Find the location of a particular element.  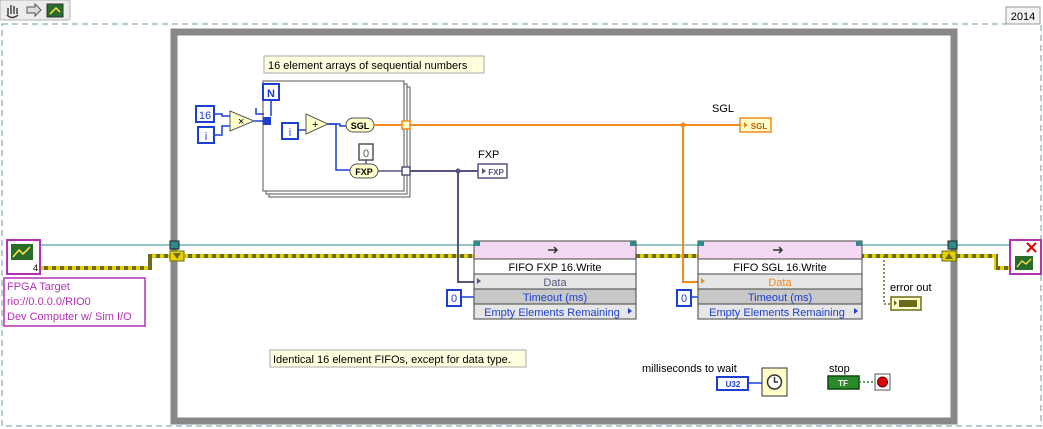

loop-count-label: N is located at coordinates (271, 94).